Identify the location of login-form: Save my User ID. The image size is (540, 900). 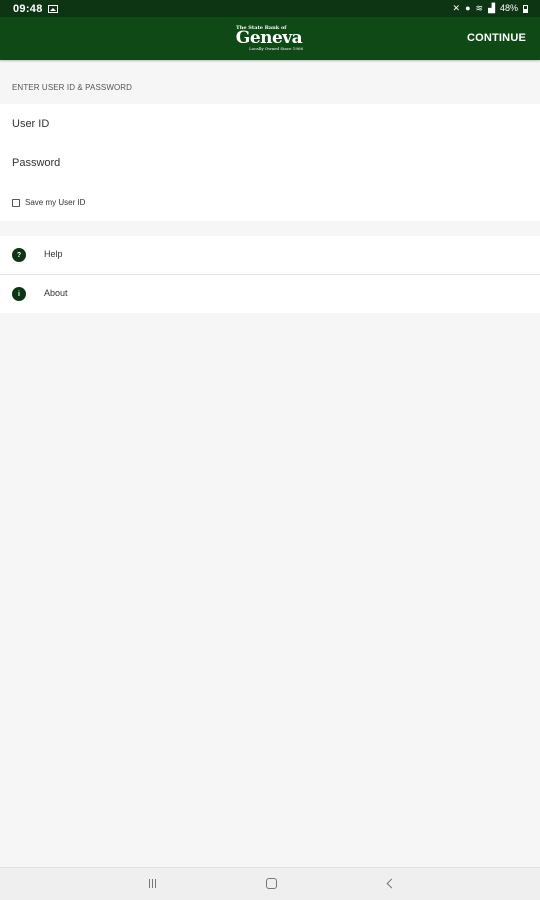
(270, 162).